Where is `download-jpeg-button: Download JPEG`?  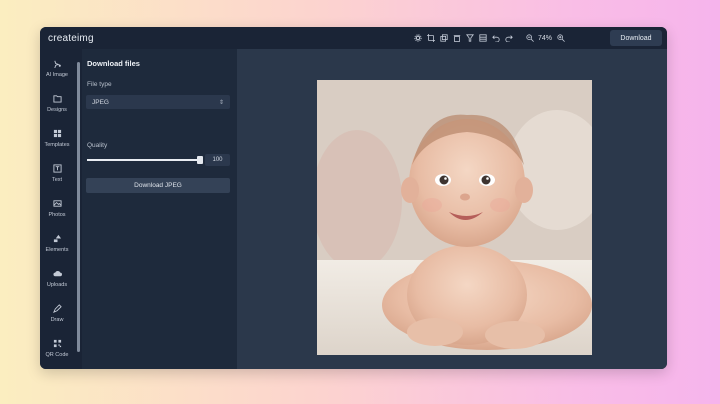 download-jpeg-button: Download JPEG is located at coordinates (158, 185).